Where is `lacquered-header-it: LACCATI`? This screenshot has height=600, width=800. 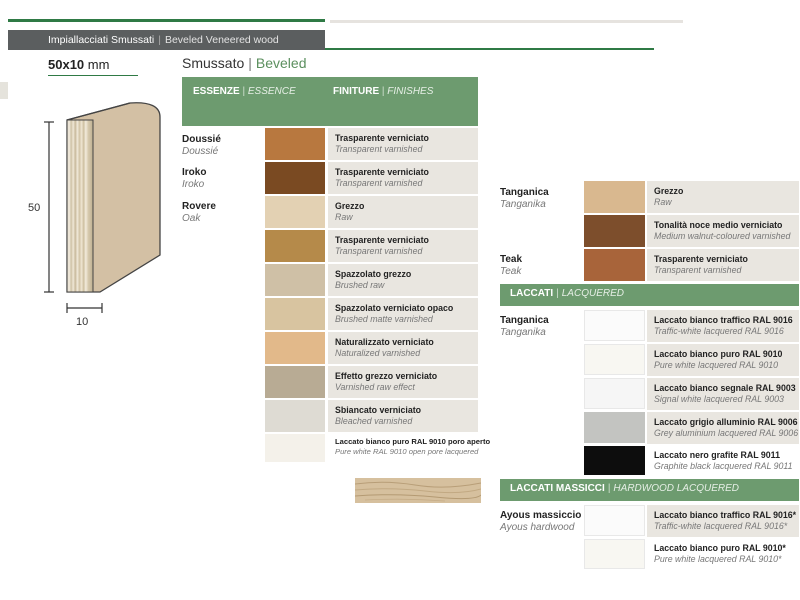 lacquered-header-it: LACCATI is located at coordinates (532, 293).